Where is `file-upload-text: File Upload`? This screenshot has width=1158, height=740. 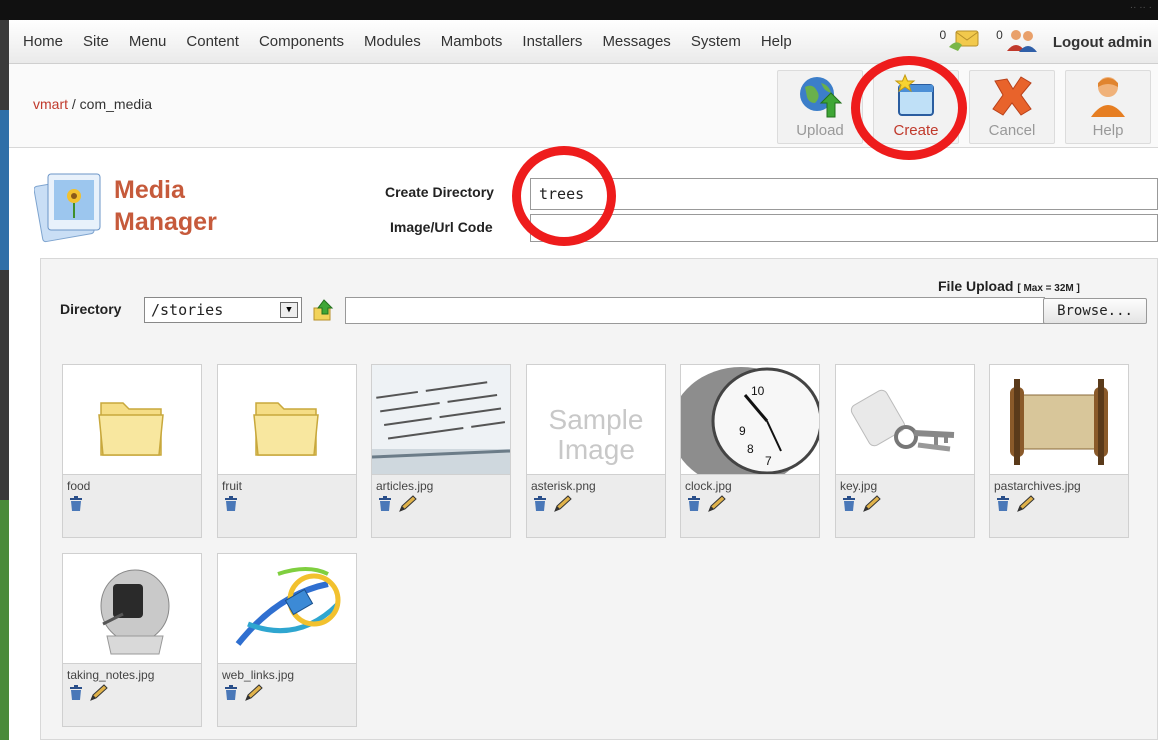 file-upload-text: File Upload is located at coordinates (976, 286).